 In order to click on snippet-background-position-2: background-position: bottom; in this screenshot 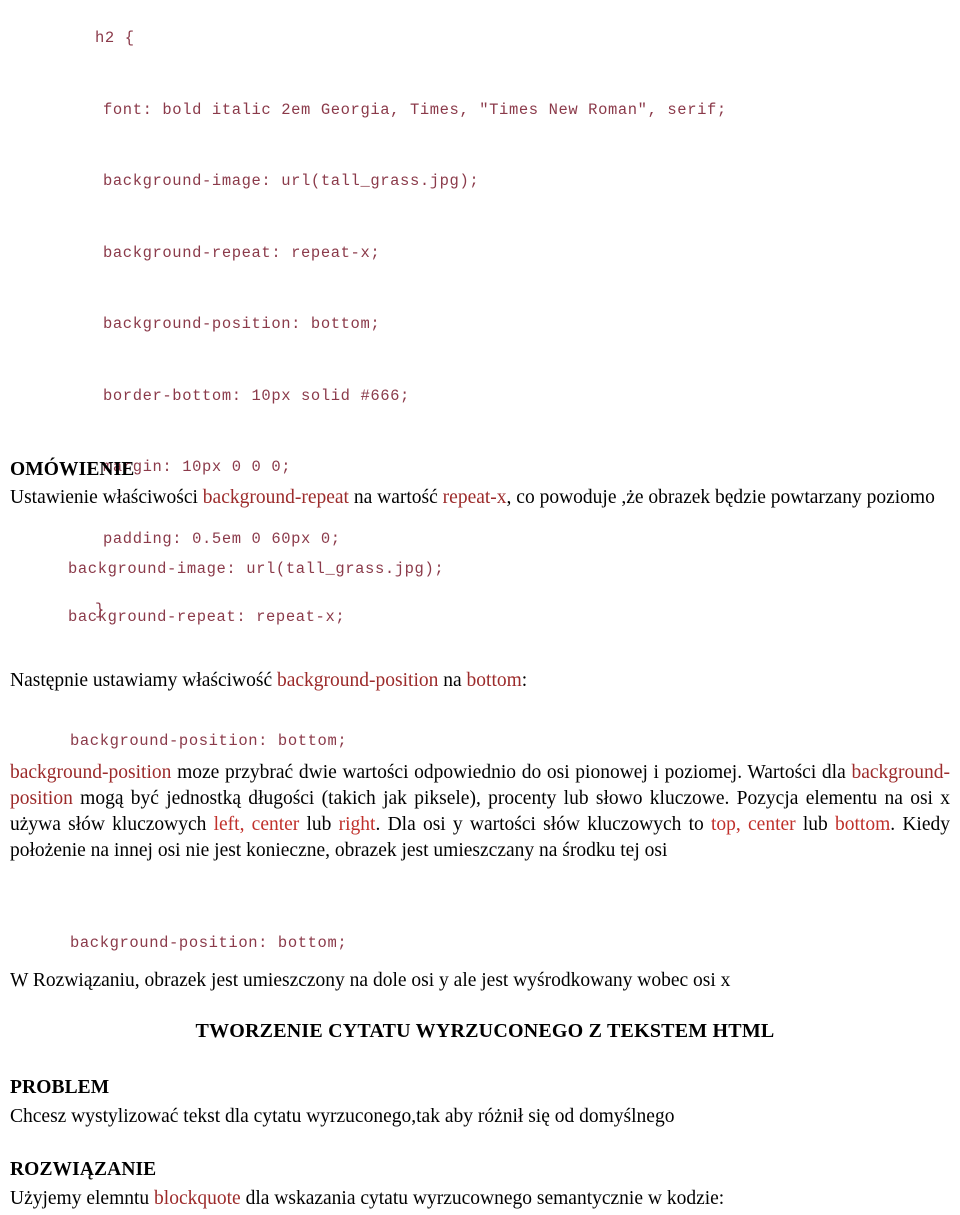, I will do `click(209, 943)`.